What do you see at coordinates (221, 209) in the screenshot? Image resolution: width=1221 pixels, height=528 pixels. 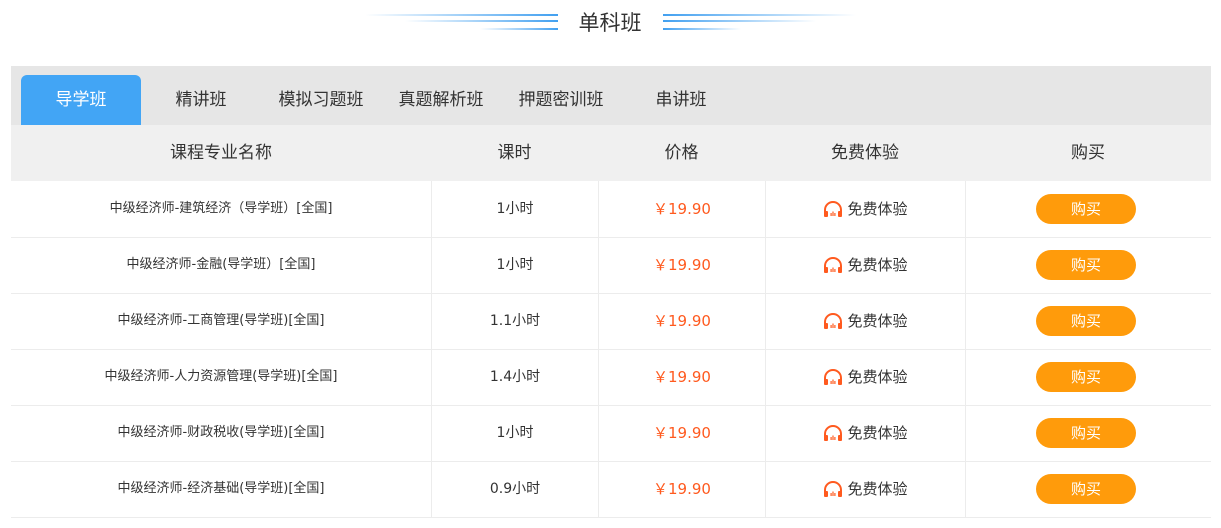 I see `course-name: 中级经济师-建筑经济（导学班）[全国]` at bounding box center [221, 209].